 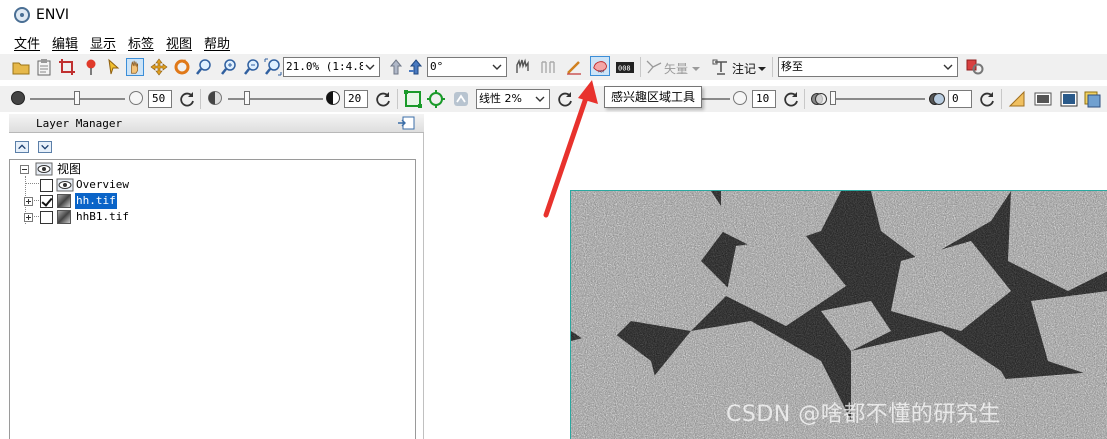 What do you see at coordinates (601, 71) in the screenshot?
I see `svg-text: roi` at bounding box center [601, 71].